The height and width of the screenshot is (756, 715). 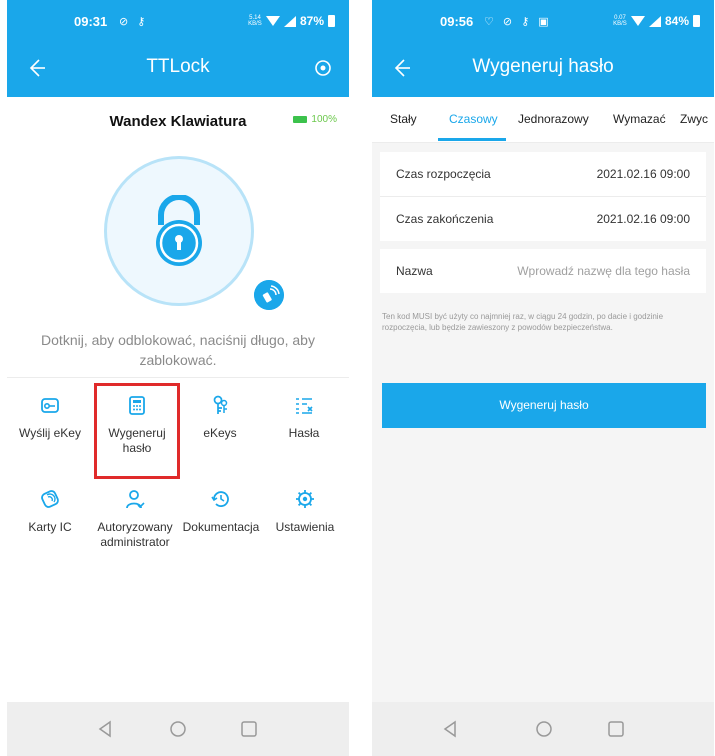 What do you see at coordinates (603, 271) in the screenshot?
I see `name-input: Wprowadź nazwę dla tego hasła` at bounding box center [603, 271].